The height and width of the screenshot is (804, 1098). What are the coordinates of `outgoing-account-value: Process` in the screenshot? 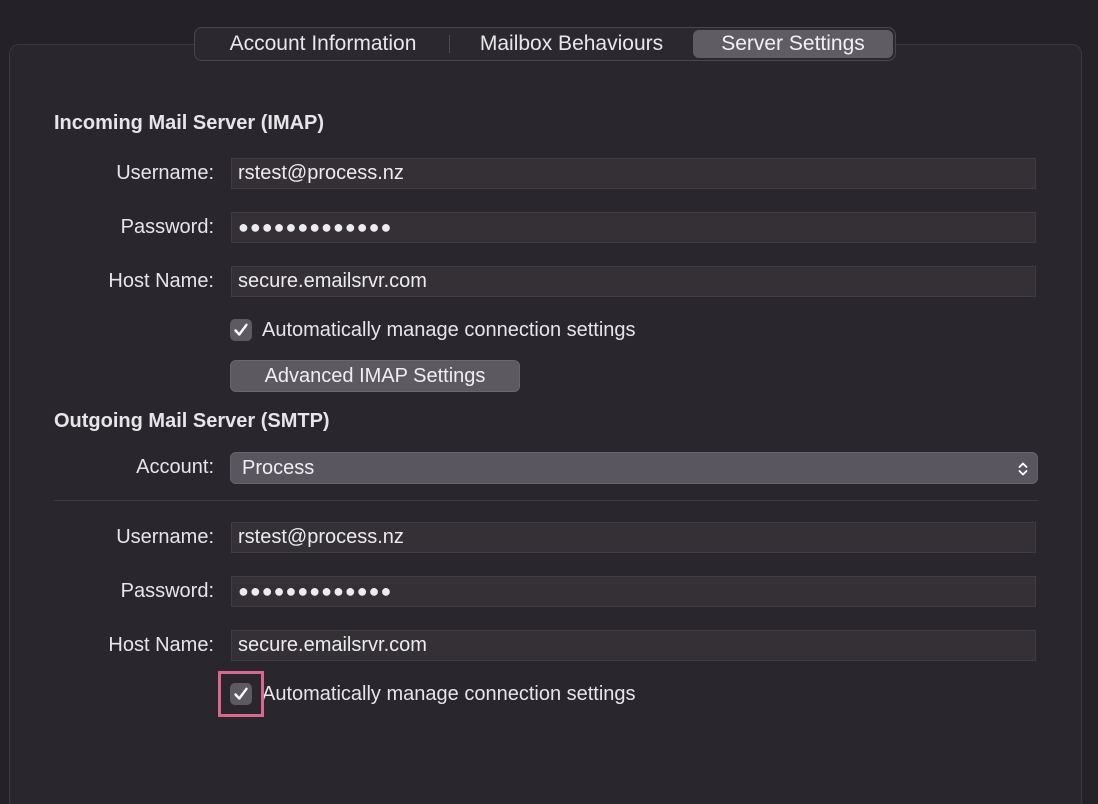 It's located at (278, 468).